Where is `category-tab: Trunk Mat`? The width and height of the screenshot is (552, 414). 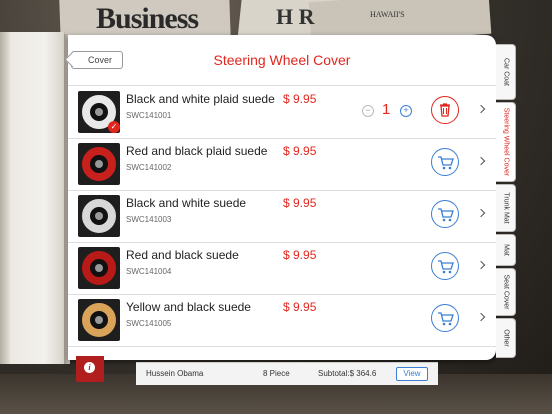 category-tab: Trunk Mat is located at coordinates (506, 208).